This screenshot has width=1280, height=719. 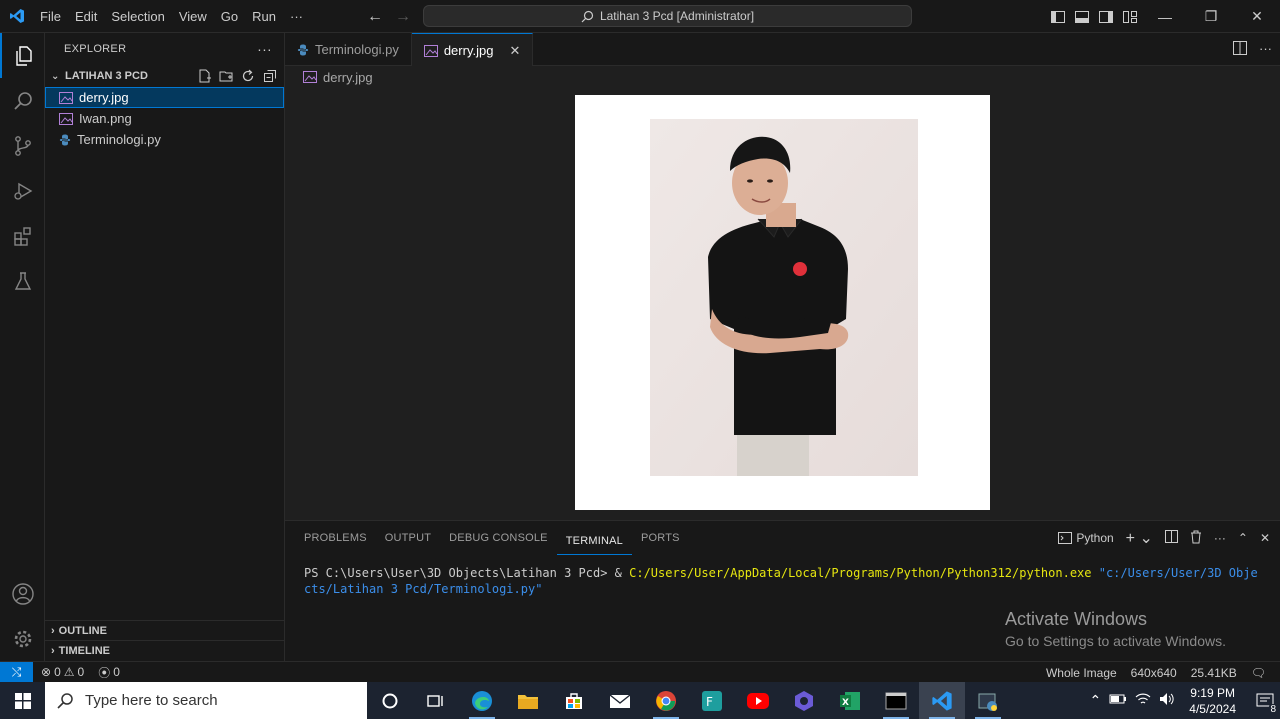 I want to click on zoom-mode: Whole Image, so click(x=1081, y=673).